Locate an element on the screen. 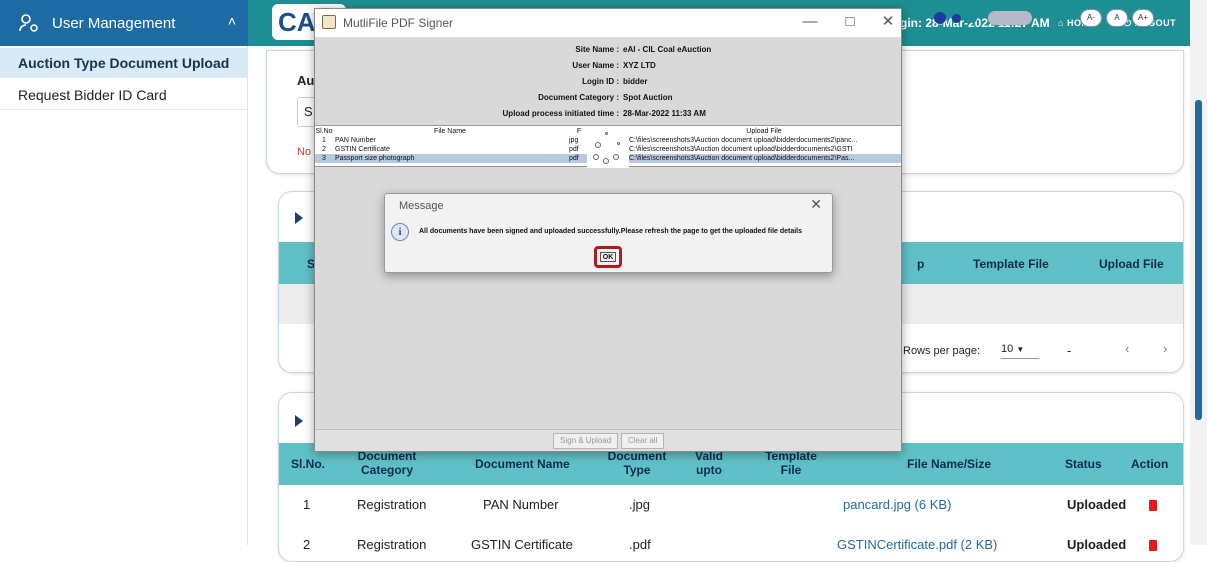  caret-down-icon: ▼ is located at coordinates (1020, 349).